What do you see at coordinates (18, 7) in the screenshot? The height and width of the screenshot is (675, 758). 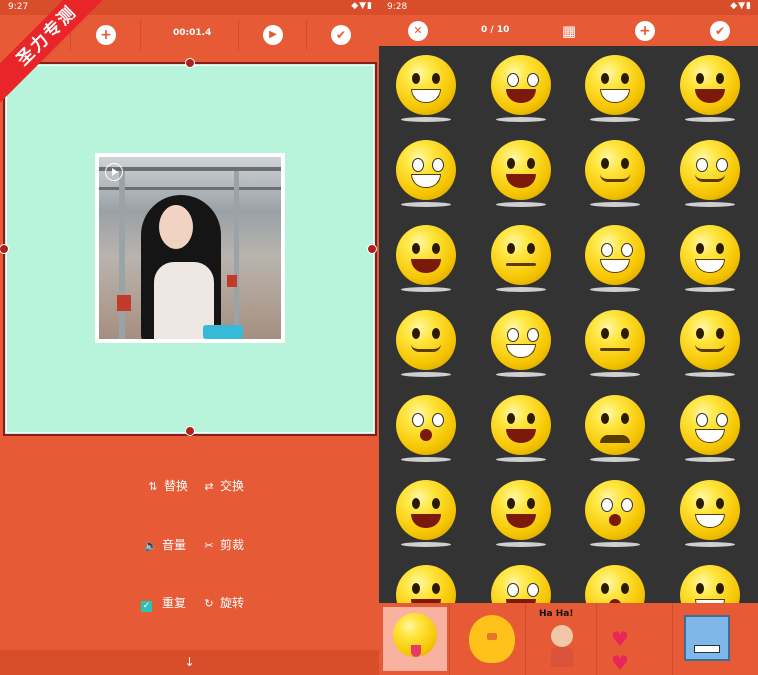 I see `status-time: 9:27` at bounding box center [18, 7].